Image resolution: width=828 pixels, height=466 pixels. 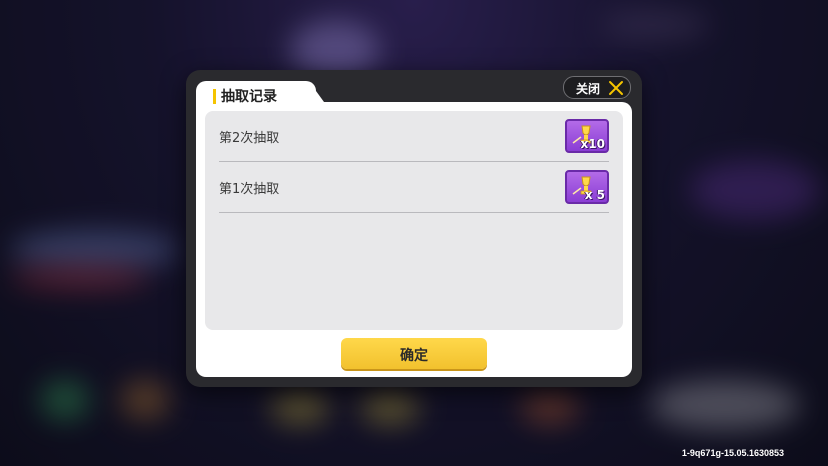 What do you see at coordinates (588, 89) in the screenshot?
I see `close-label: 关闭` at bounding box center [588, 89].